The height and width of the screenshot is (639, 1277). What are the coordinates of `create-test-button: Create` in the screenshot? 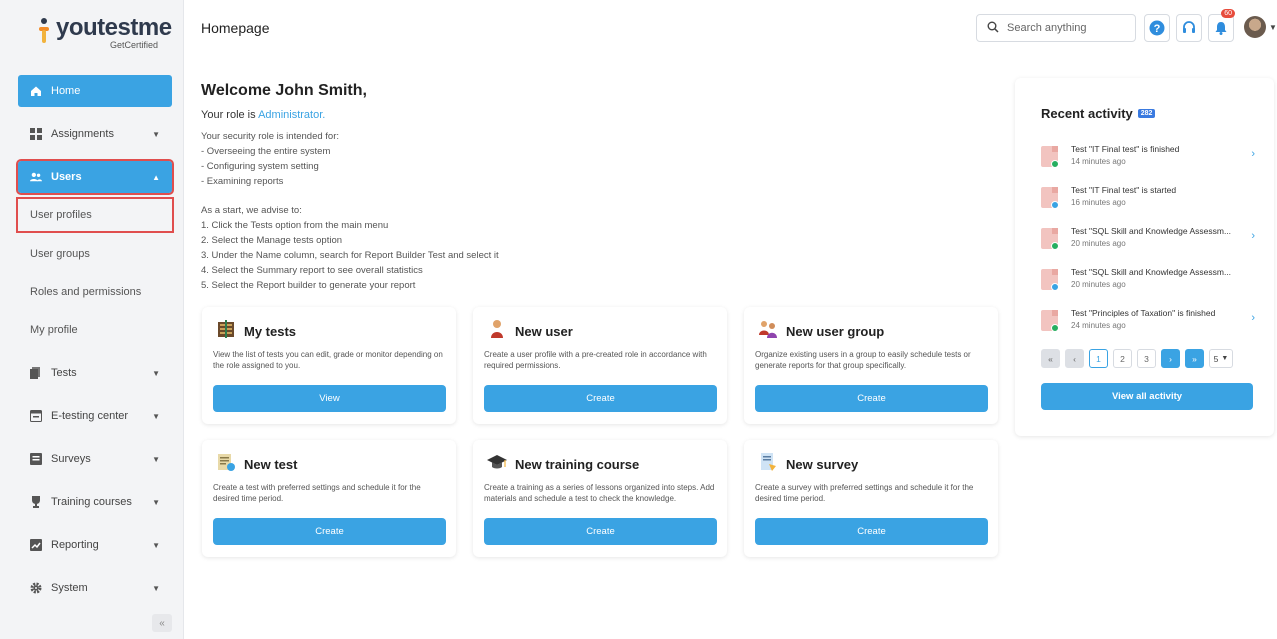 It's located at (329, 531).